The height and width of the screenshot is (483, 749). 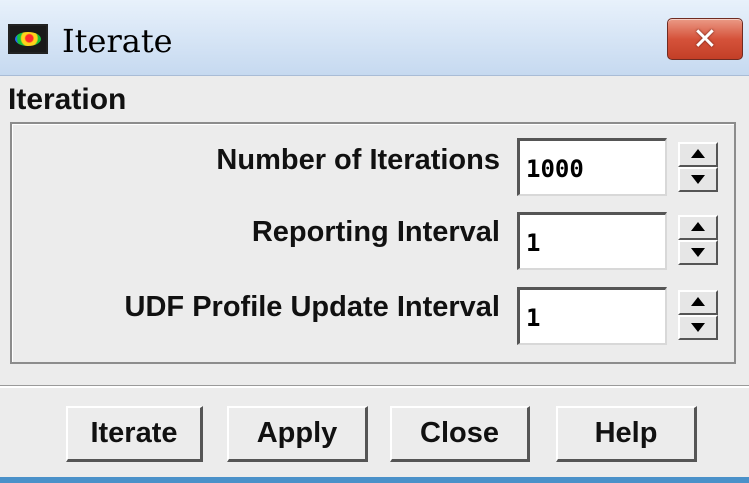 I want to click on udf-profile-update-interval-spinner, so click(x=698, y=315).